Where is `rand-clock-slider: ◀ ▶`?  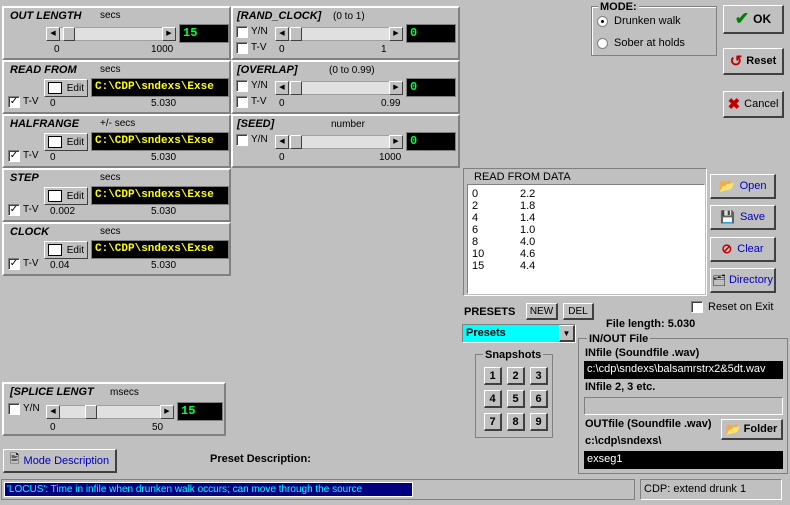 rand-clock-slider: ◀ ▶ is located at coordinates (339, 34).